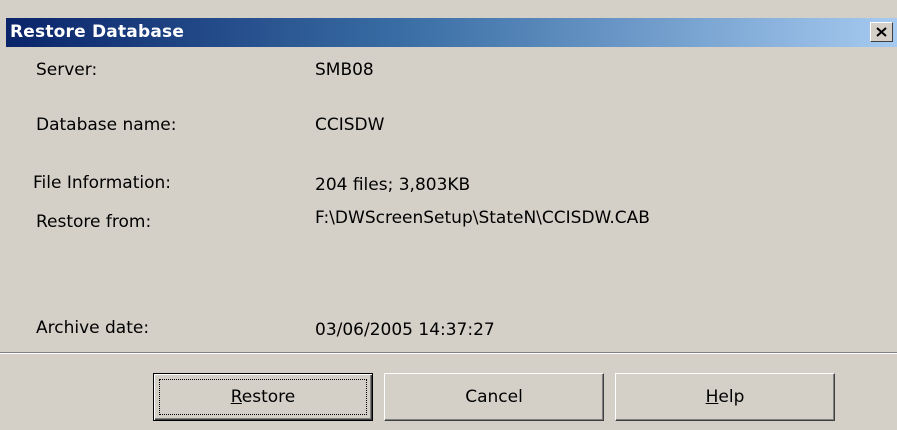 Image resolution: width=897 pixels, height=430 pixels. I want to click on help-button: Help, so click(725, 397).